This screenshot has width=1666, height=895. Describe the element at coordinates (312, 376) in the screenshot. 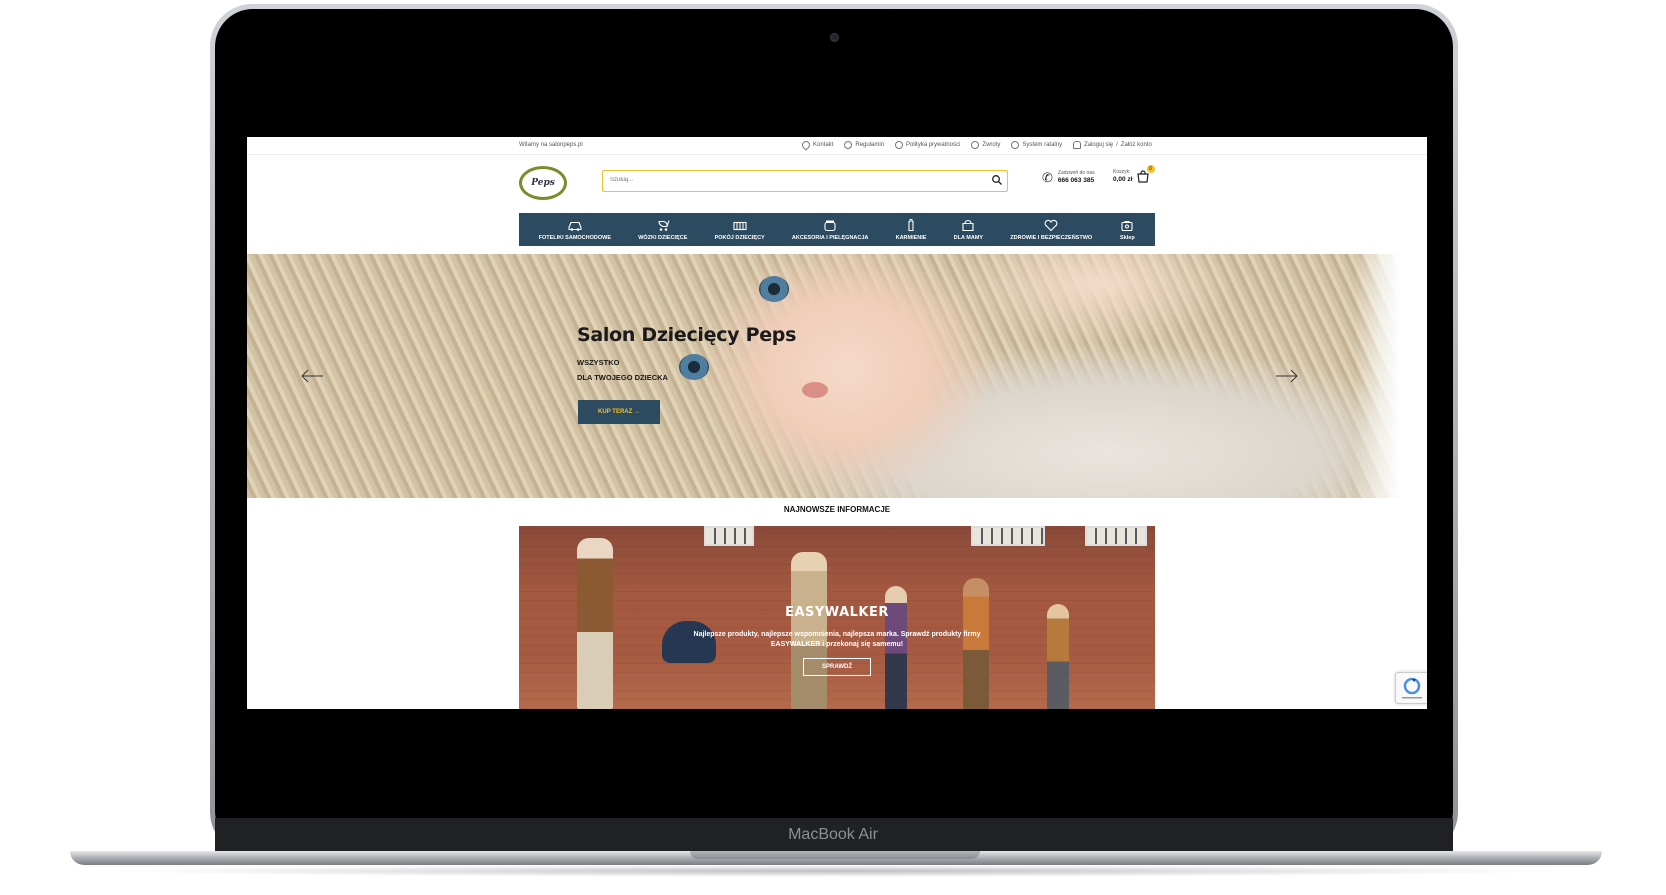

I see `arrow-left-icon` at that location.